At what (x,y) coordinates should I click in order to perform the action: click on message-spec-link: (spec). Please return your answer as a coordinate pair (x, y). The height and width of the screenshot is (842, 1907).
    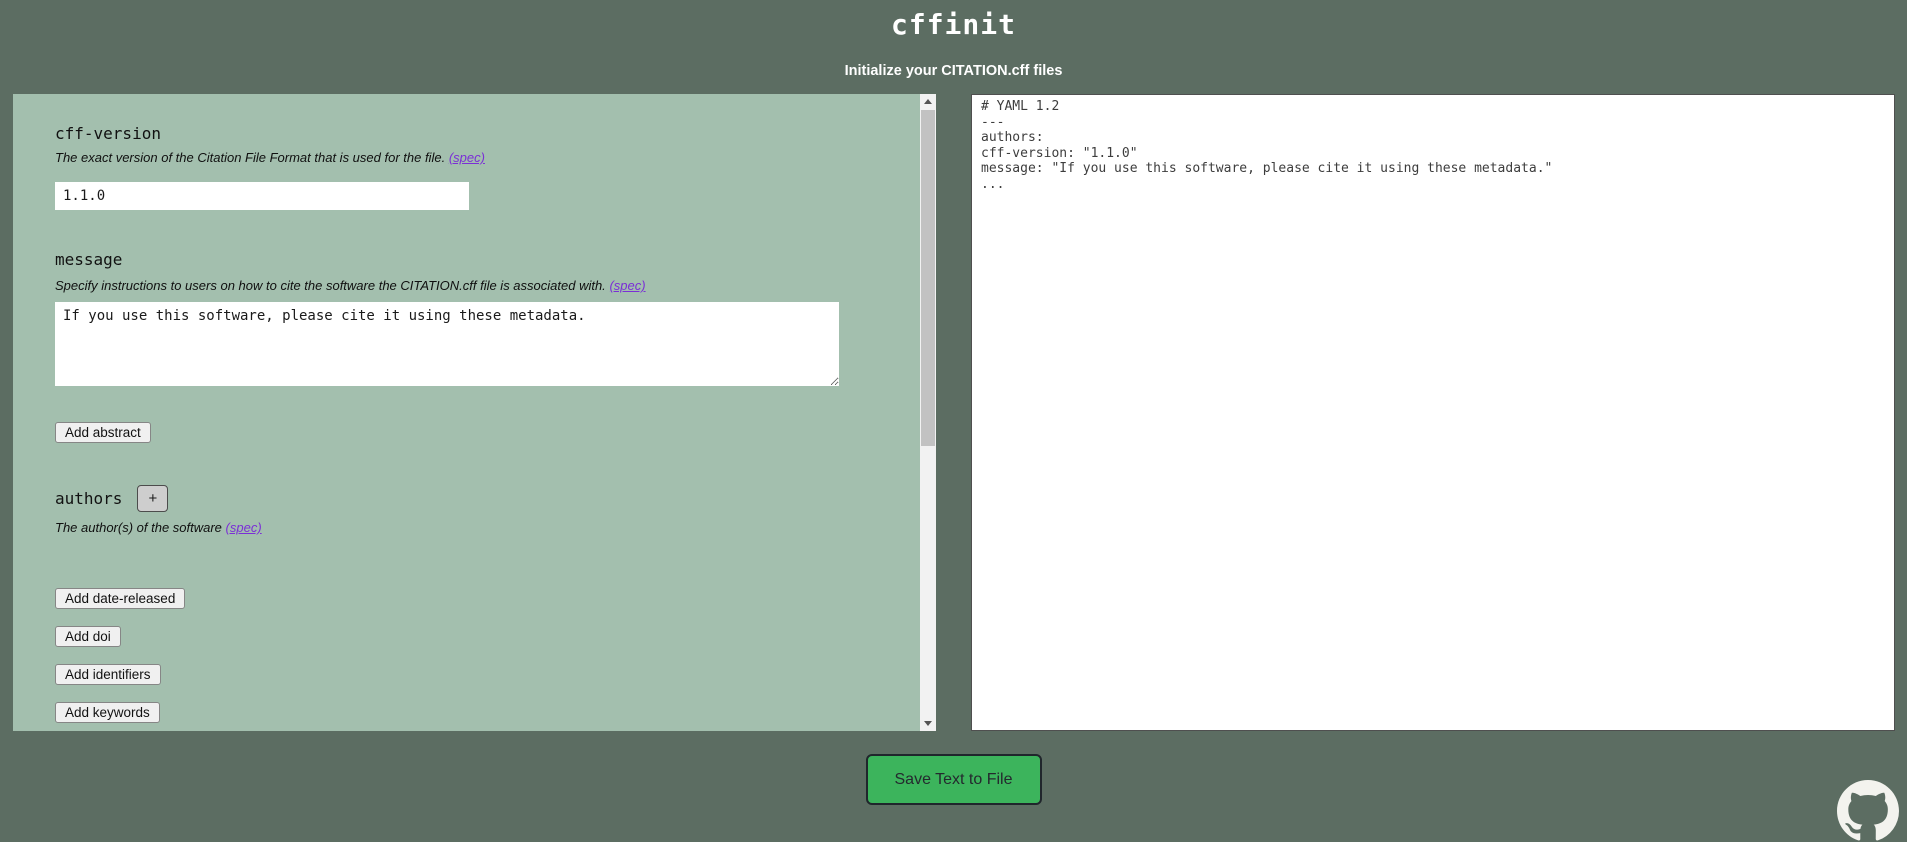
    Looking at the image, I should click on (627, 285).